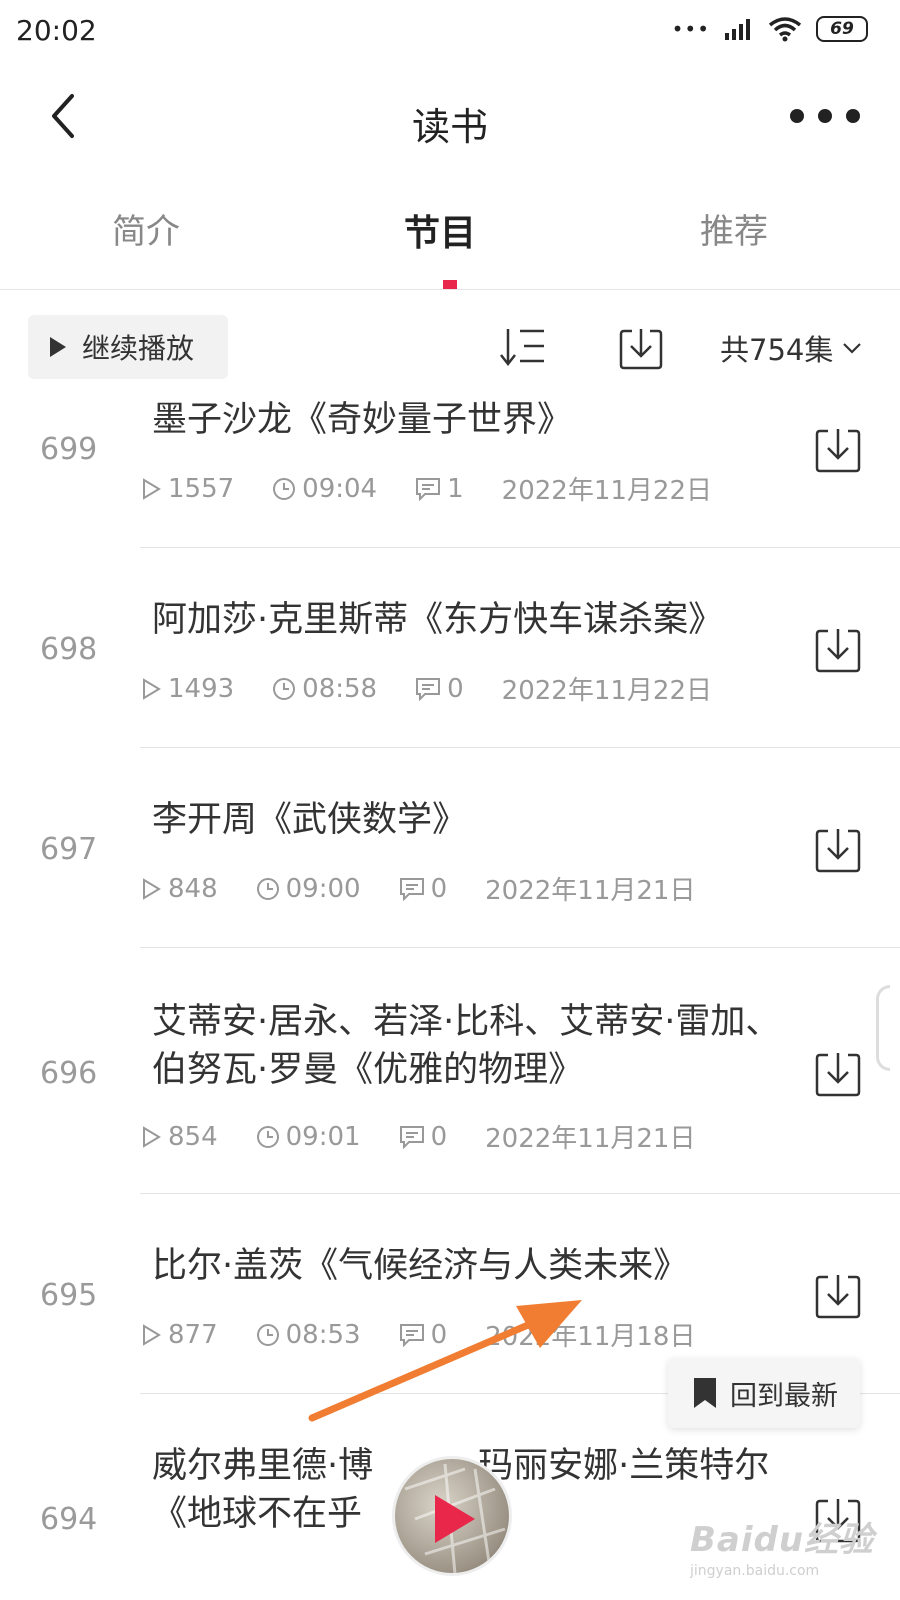  Describe the element at coordinates (785, 29) in the screenshot. I see `wifi-icon` at that location.